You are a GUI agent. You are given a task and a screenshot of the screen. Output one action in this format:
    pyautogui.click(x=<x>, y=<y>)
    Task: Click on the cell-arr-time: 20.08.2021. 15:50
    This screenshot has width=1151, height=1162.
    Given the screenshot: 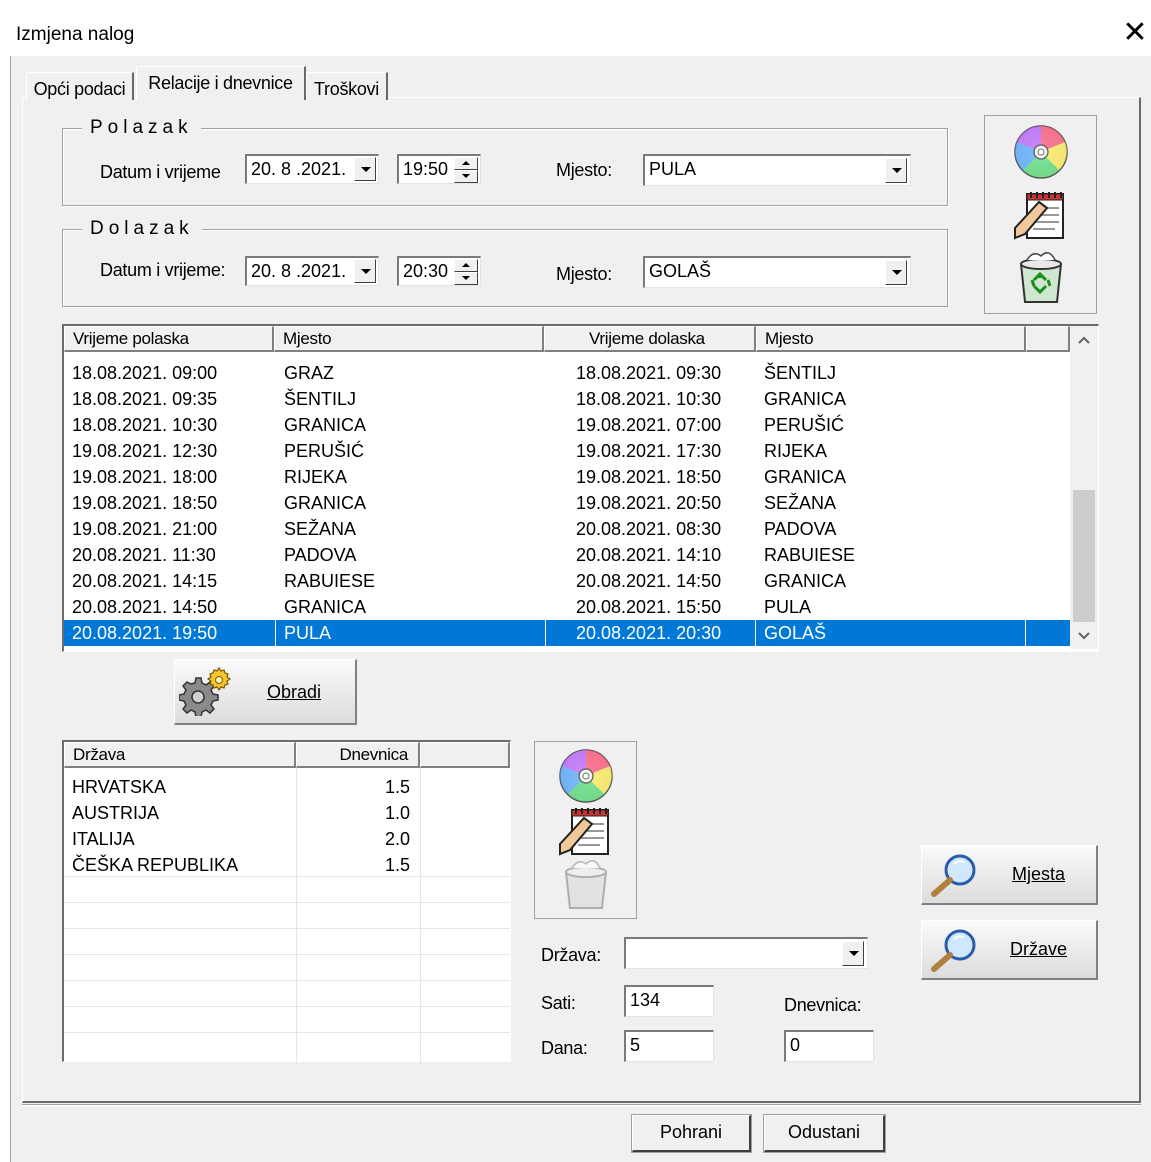 What is the action you would take?
    pyautogui.click(x=649, y=607)
    